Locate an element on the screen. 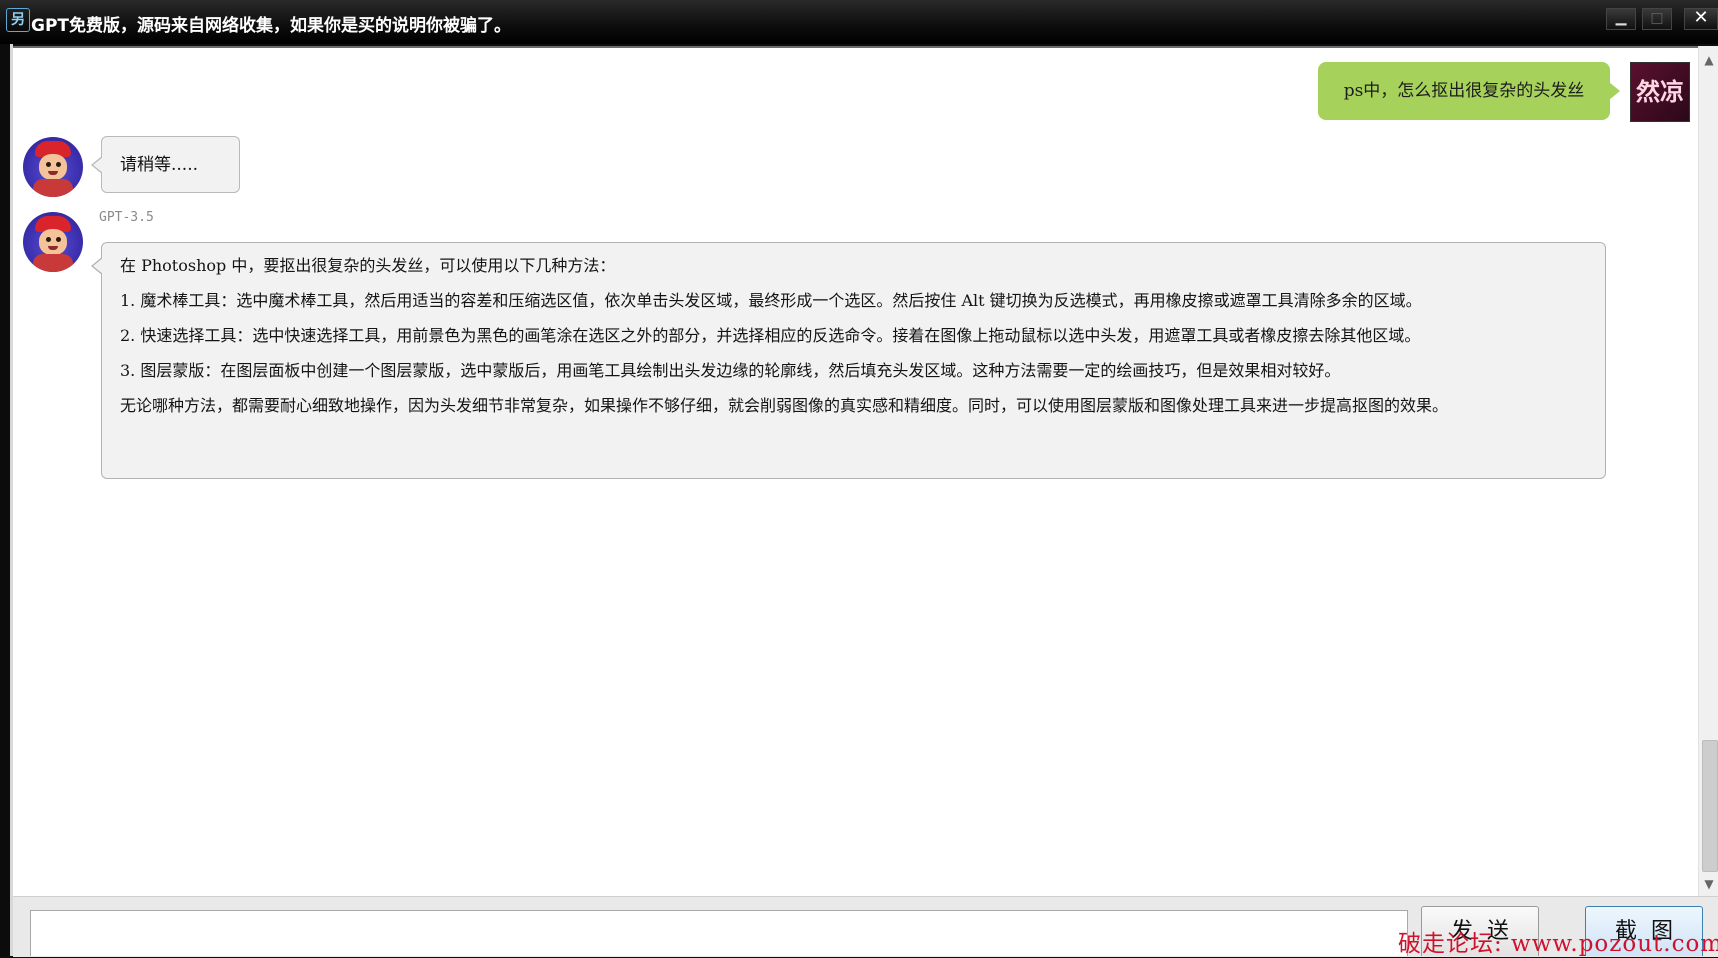 Image resolution: width=1718 pixels, height=958 pixels. model-label: GPT-3.5 is located at coordinates (126, 217).